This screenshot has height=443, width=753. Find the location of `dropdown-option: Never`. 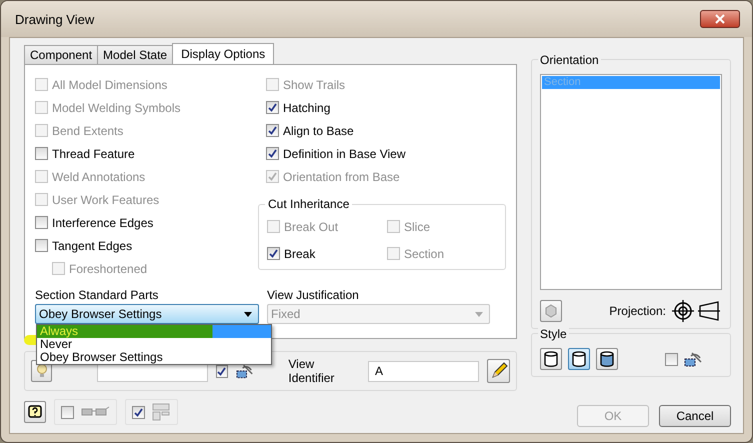

dropdown-option: Never is located at coordinates (154, 344).